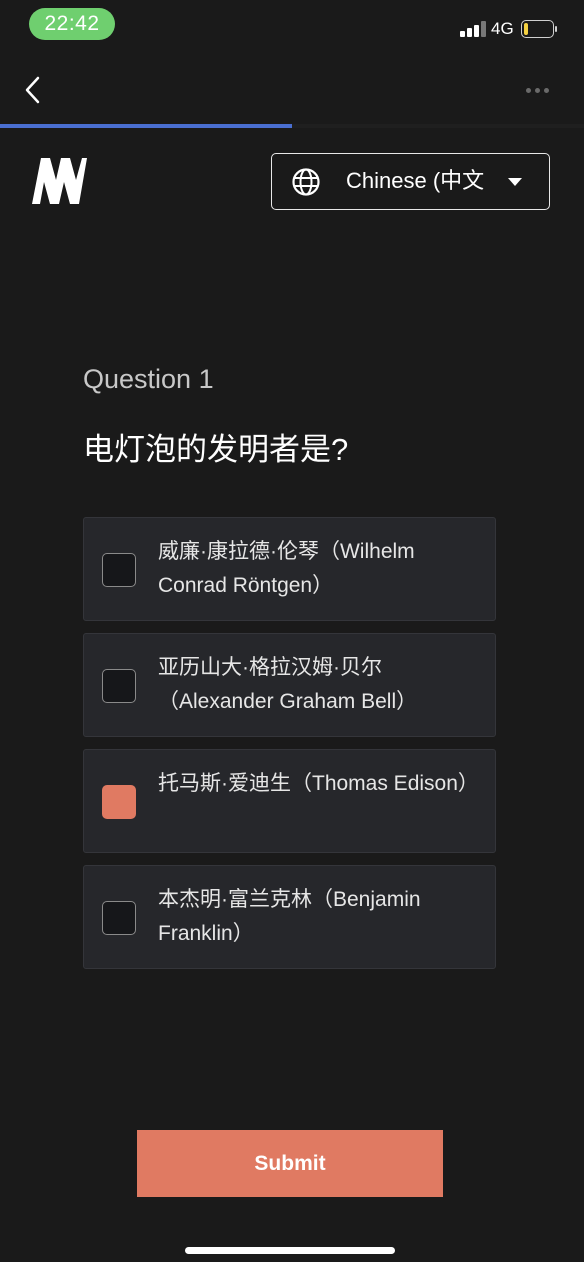  What do you see at coordinates (289, 801) in the screenshot?
I see `answer-option: 托马斯·爱迪生（Thomas Edison）` at bounding box center [289, 801].